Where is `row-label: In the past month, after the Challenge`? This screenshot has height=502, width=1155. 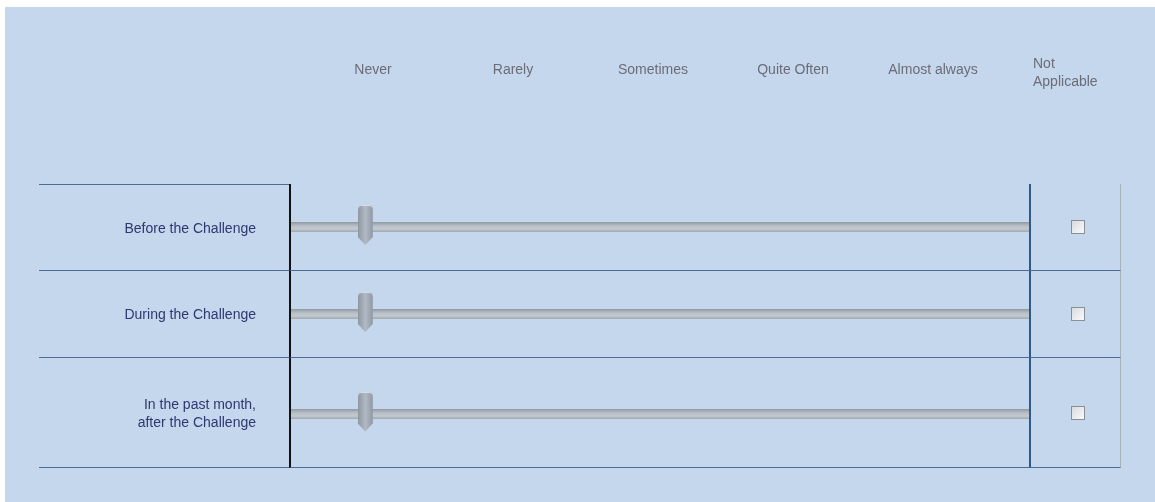
row-label: In the past month, after the Challenge is located at coordinates (196, 412).